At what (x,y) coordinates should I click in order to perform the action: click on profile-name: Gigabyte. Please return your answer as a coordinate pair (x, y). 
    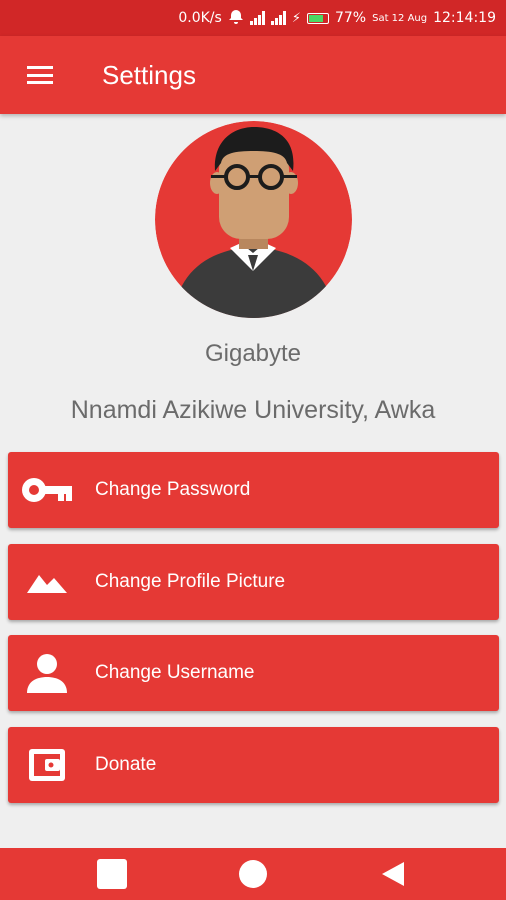
    Looking at the image, I should click on (253, 353).